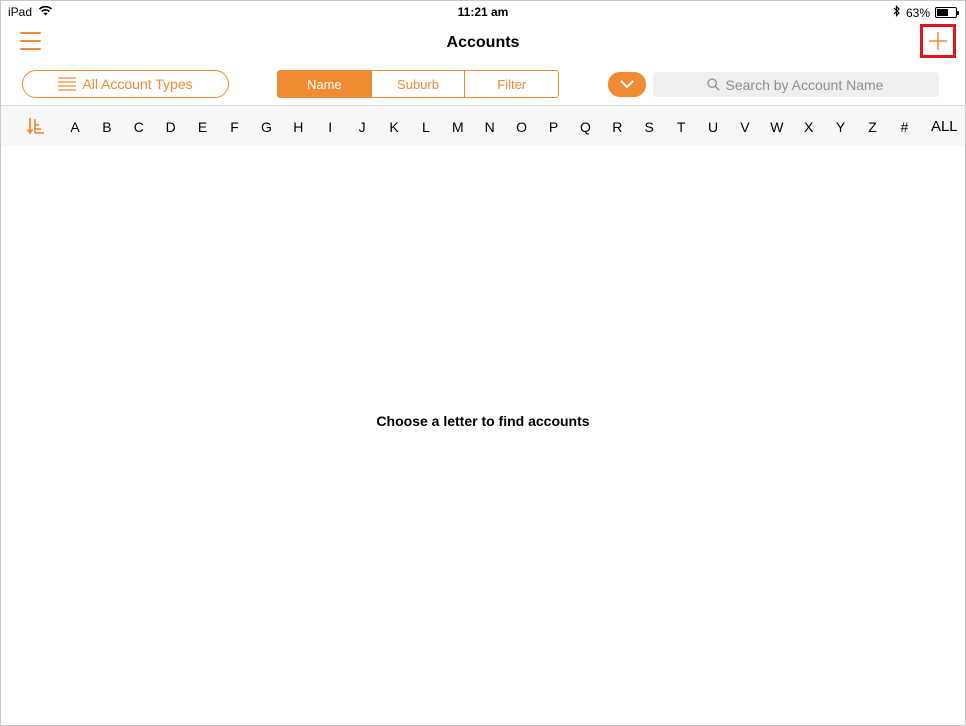  Describe the element at coordinates (649, 126) in the screenshot. I see `alphabet-letter-s: S` at that location.